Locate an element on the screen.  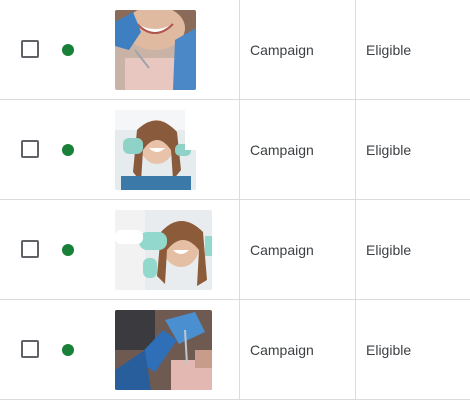
woman-smiling-image is located at coordinates (163, 250).